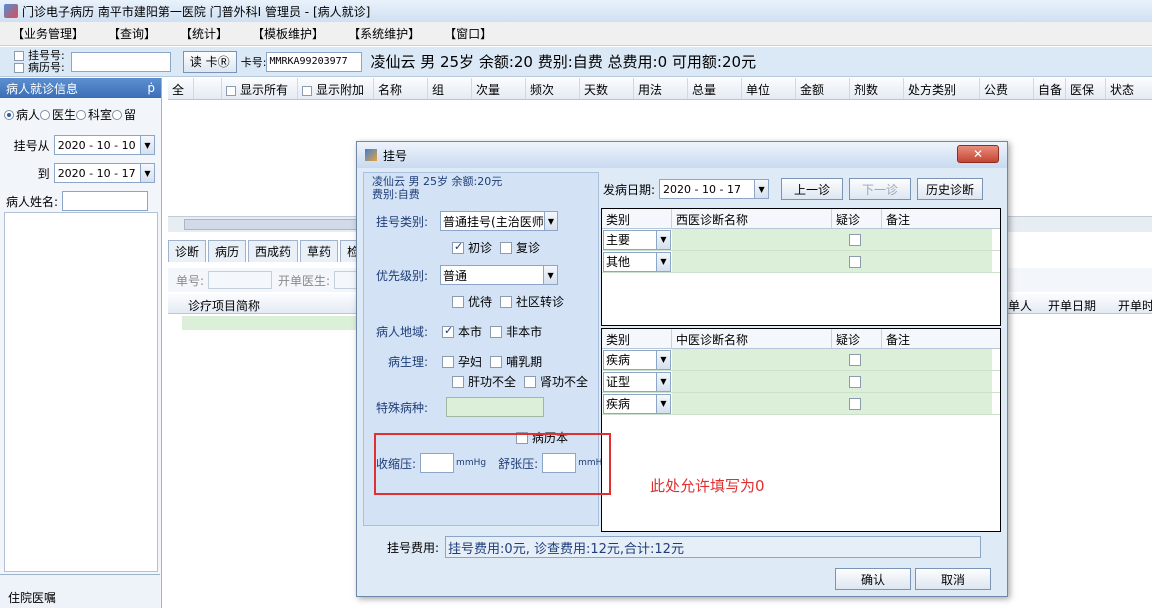  I want to click on date-from-picker: 2020 - 10 - 10 ▼, so click(104, 145).